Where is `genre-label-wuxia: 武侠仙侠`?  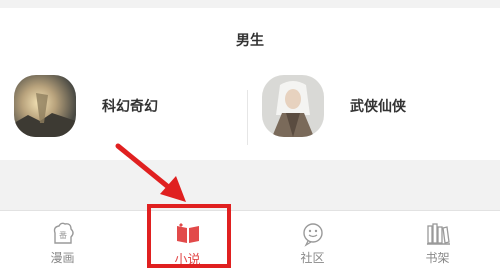 genre-label-wuxia: 武侠仙侠 is located at coordinates (378, 107).